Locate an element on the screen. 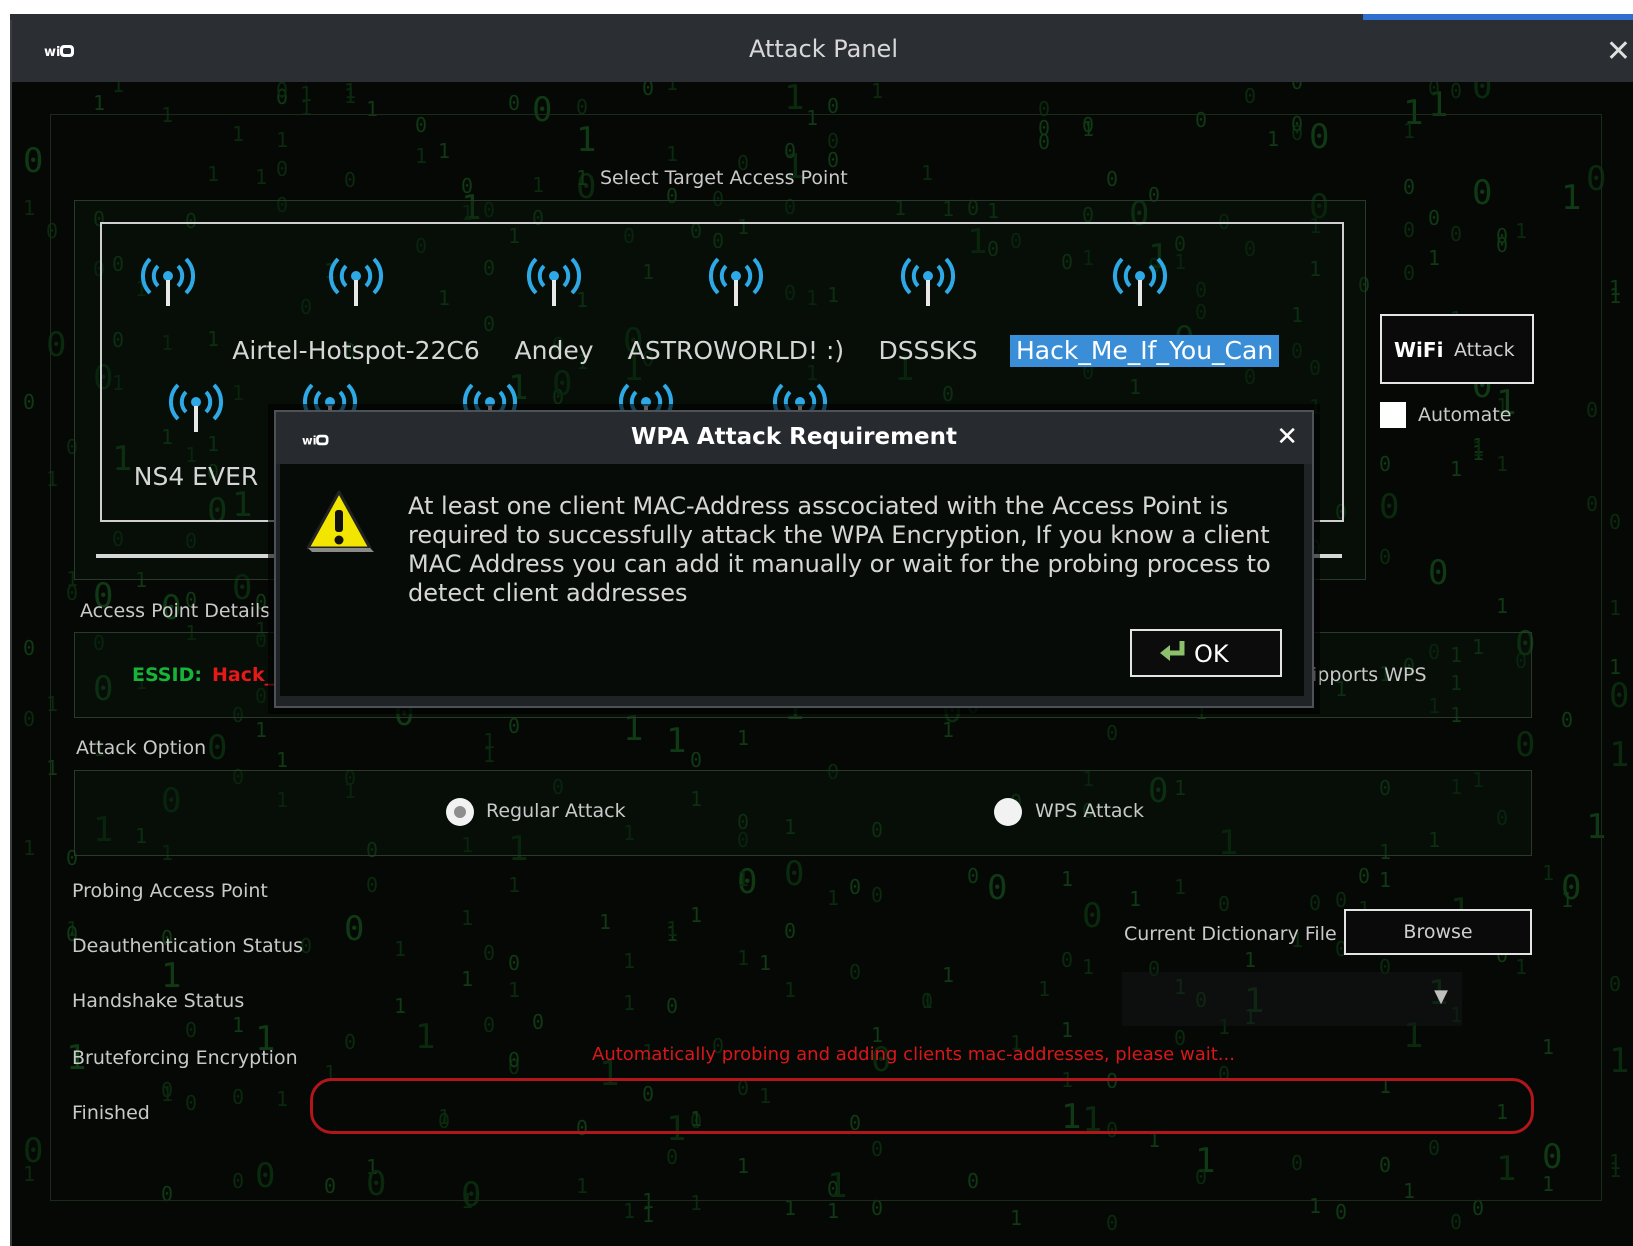 This screenshot has height=1246, width=1633. dictionary-file-label: Current Dictionary File is located at coordinates (1230, 934).